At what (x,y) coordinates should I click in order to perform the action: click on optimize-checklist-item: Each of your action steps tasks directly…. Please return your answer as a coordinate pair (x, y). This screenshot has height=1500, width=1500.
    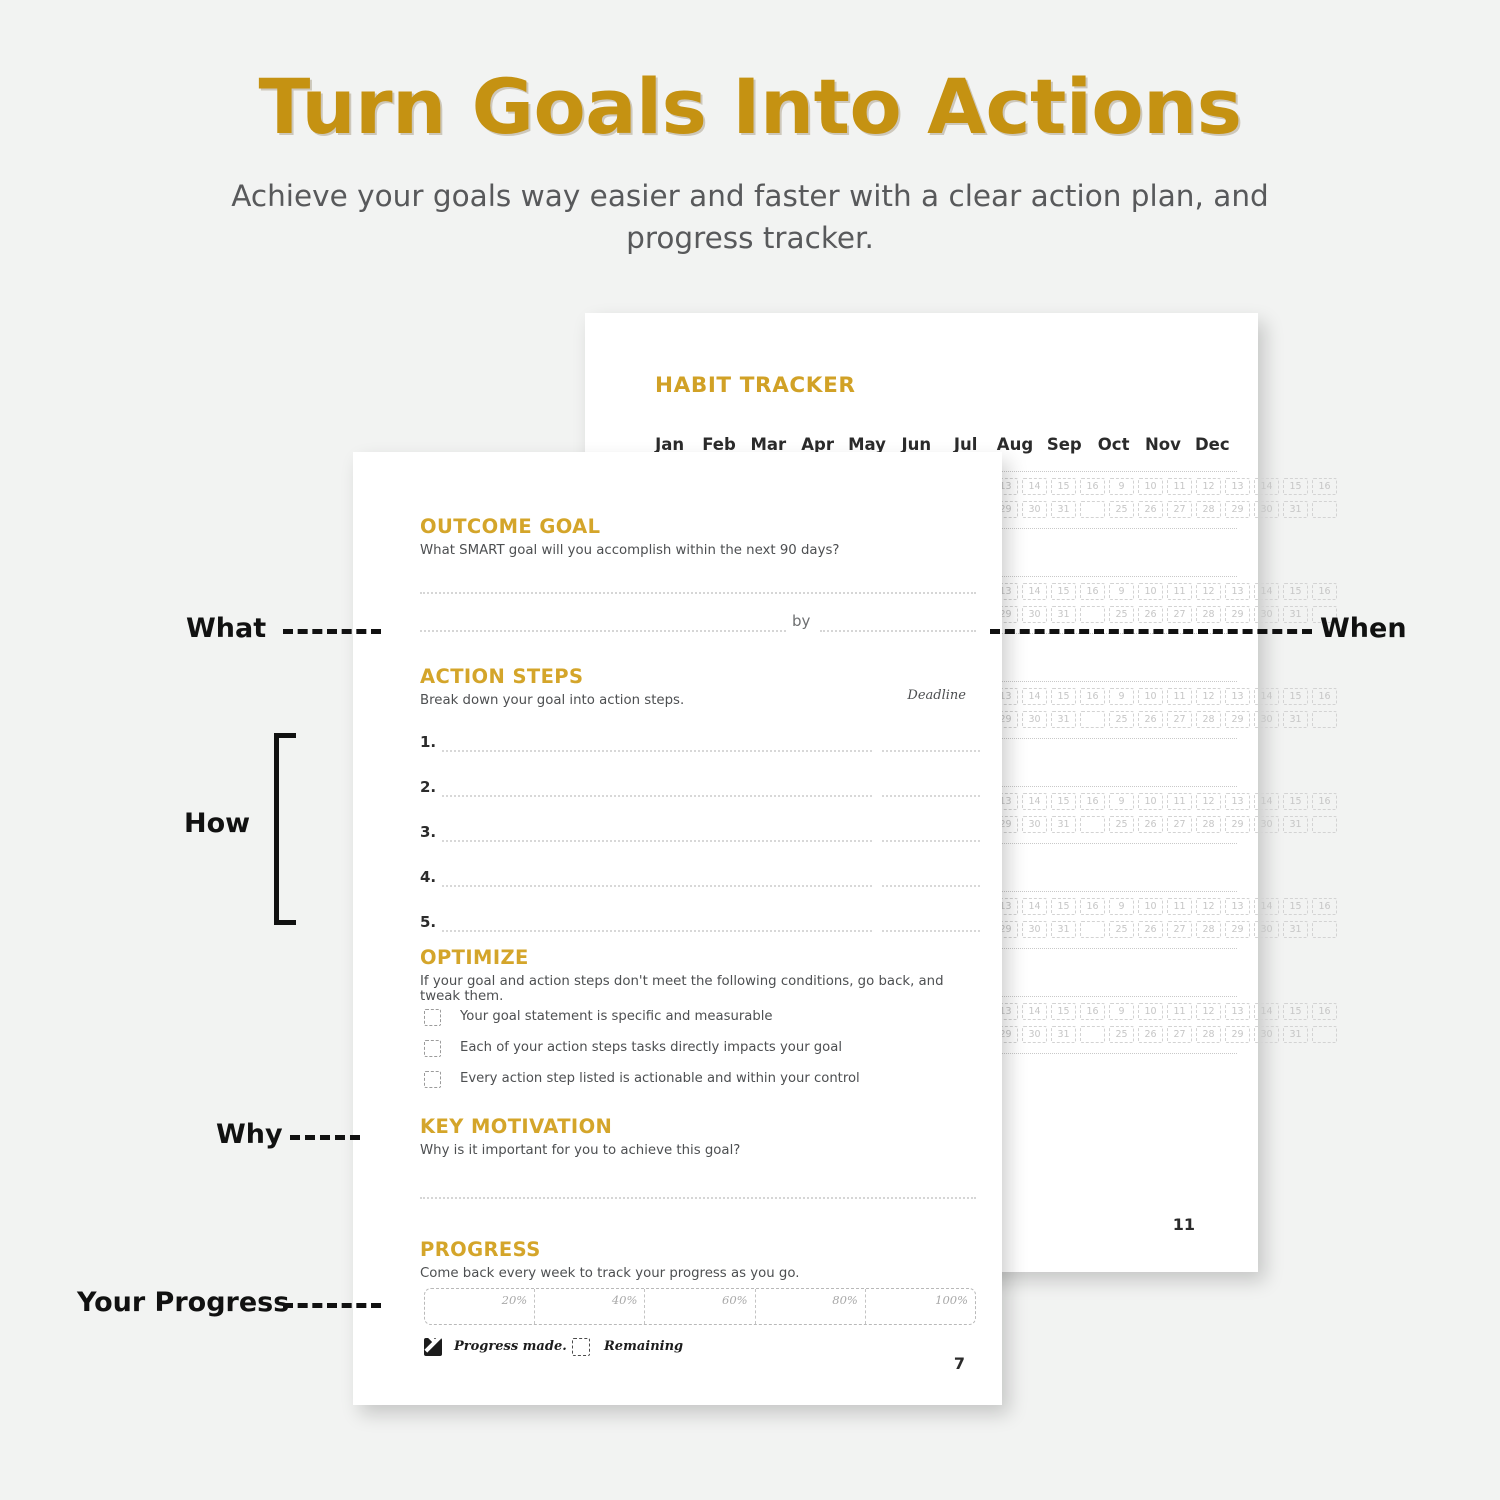
    Looking at the image, I should click on (702, 1050).